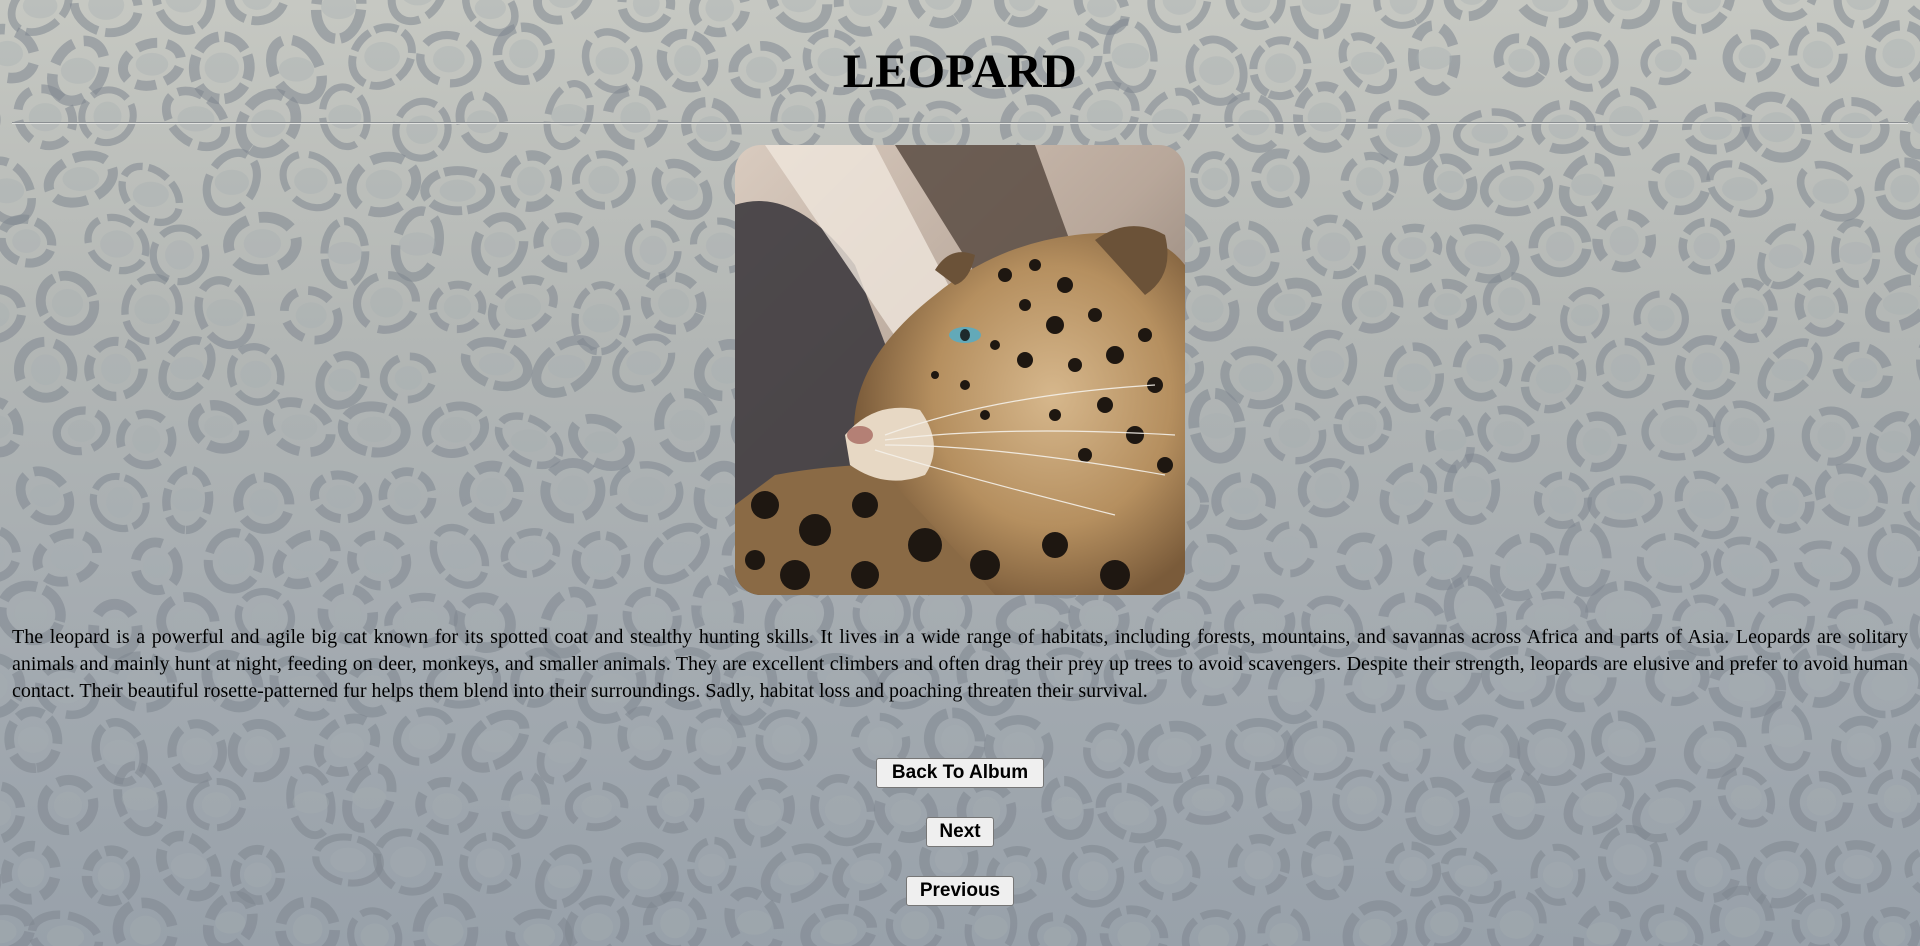 The width and height of the screenshot is (1920, 946). I want to click on leopard-photo, so click(960, 370).